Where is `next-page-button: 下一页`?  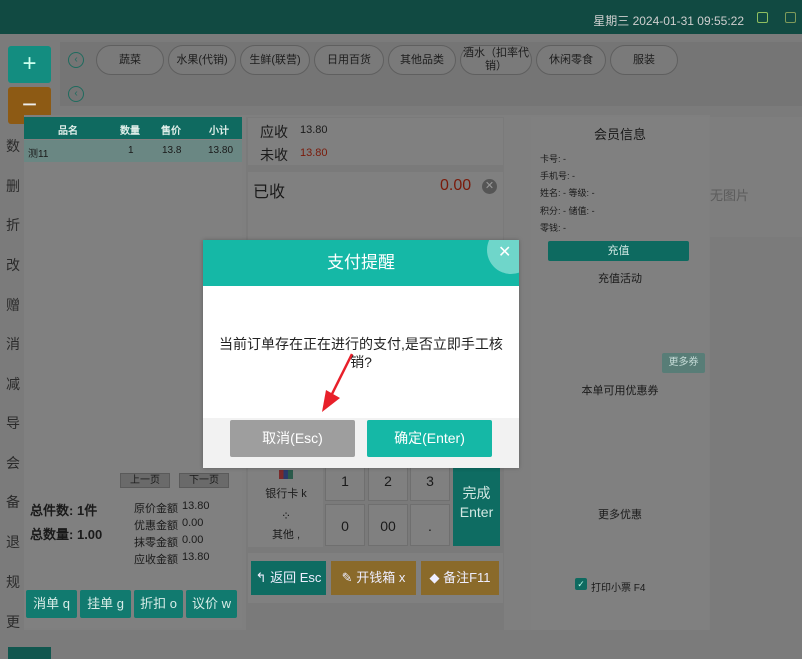
next-page-button: 下一页 is located at coordinates (204, 480).